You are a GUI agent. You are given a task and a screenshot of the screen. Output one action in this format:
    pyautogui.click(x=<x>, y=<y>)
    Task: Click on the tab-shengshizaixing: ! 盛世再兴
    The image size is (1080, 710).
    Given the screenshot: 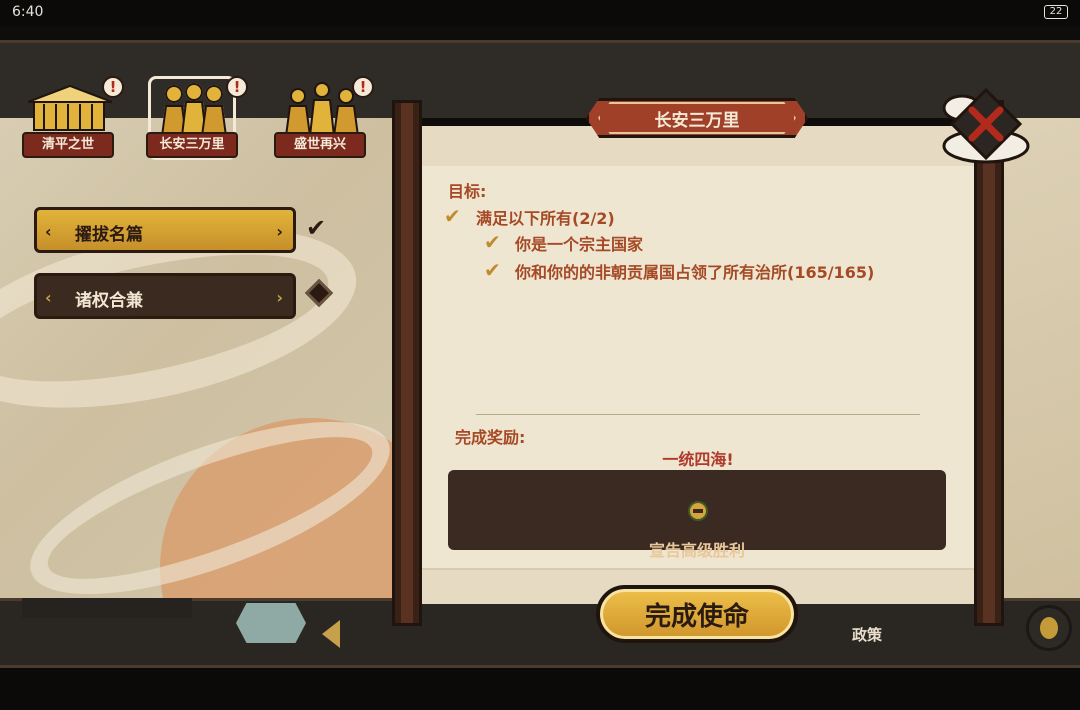 What is the action you would take?
    pyautogui.click(x=324, y=115)
    